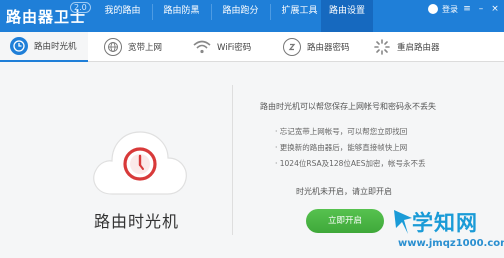 The height and width of the screenshot is (258, 504). Describe the element at coordinates (433, 9) in the screenshot. I see `avatar` at that location.